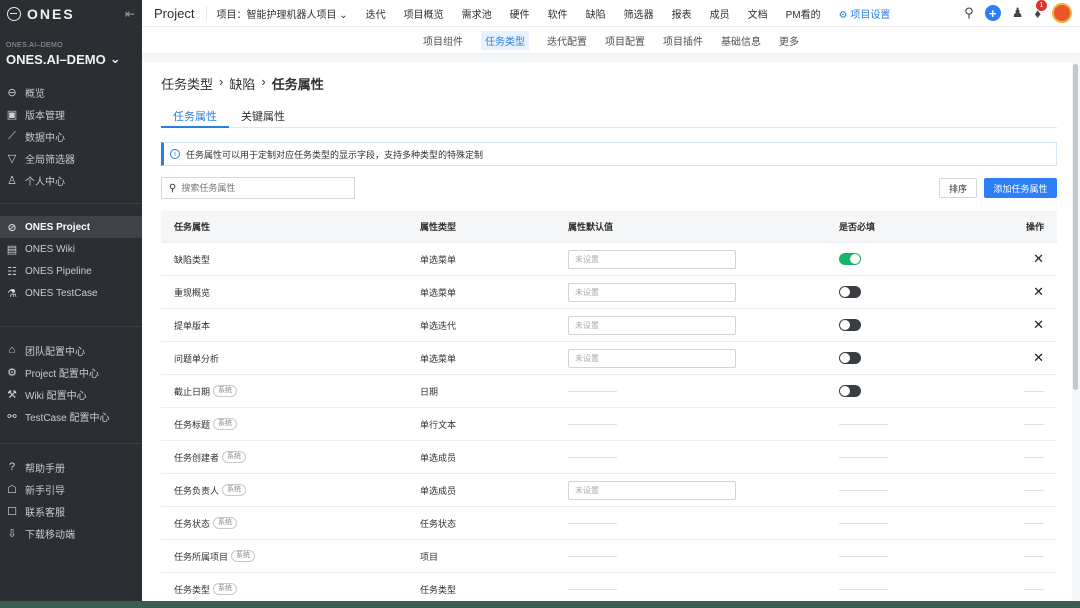  Describe the element at coordinates (192, 292) in the screenshot. I see `property-name: 重现概览` at that location.